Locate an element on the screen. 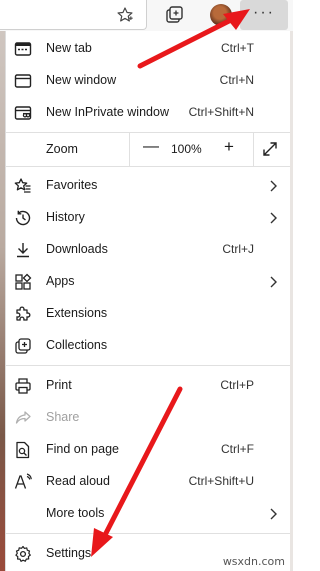  menu-item-extensions: Extensions is located at coordinates (148, 314).